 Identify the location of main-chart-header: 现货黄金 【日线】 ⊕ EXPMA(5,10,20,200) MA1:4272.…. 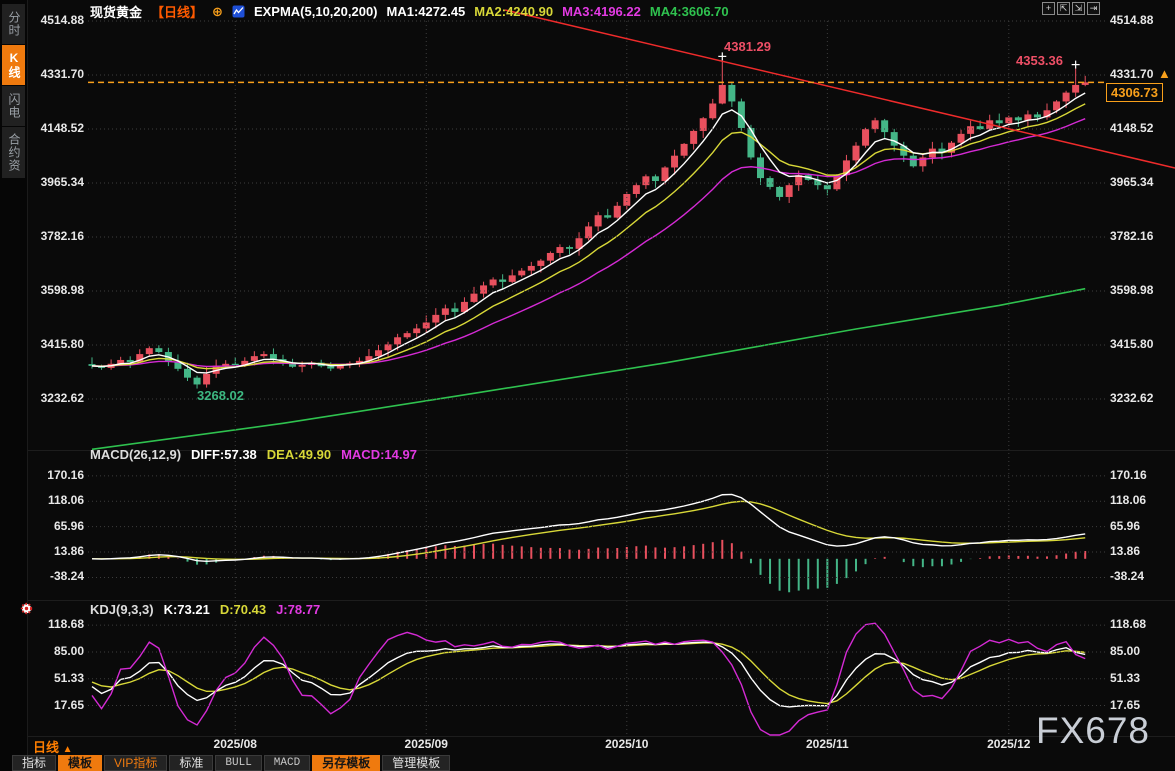
(409, 11).